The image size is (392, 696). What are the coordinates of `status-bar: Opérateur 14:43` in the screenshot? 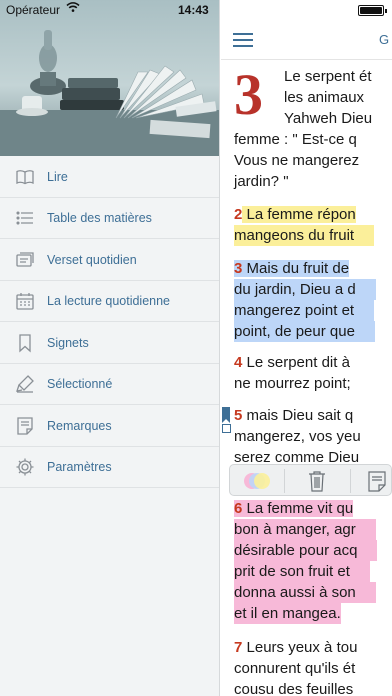 It's located at (196, 10).